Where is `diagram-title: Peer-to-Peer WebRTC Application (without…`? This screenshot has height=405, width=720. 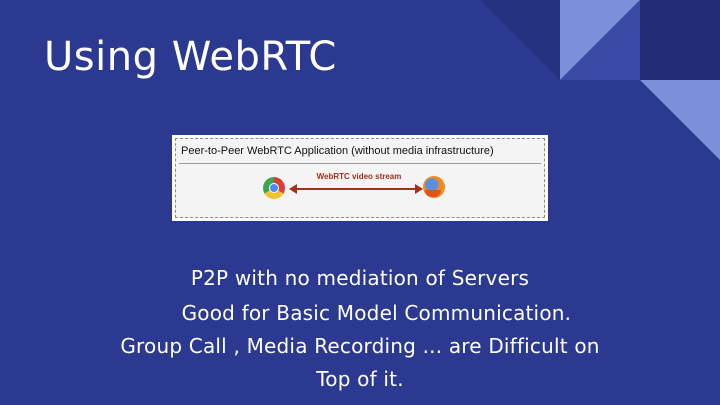 diagram-title: Peer-to-Peer WebRTC Application (without… is located at coordinates (337, 151).